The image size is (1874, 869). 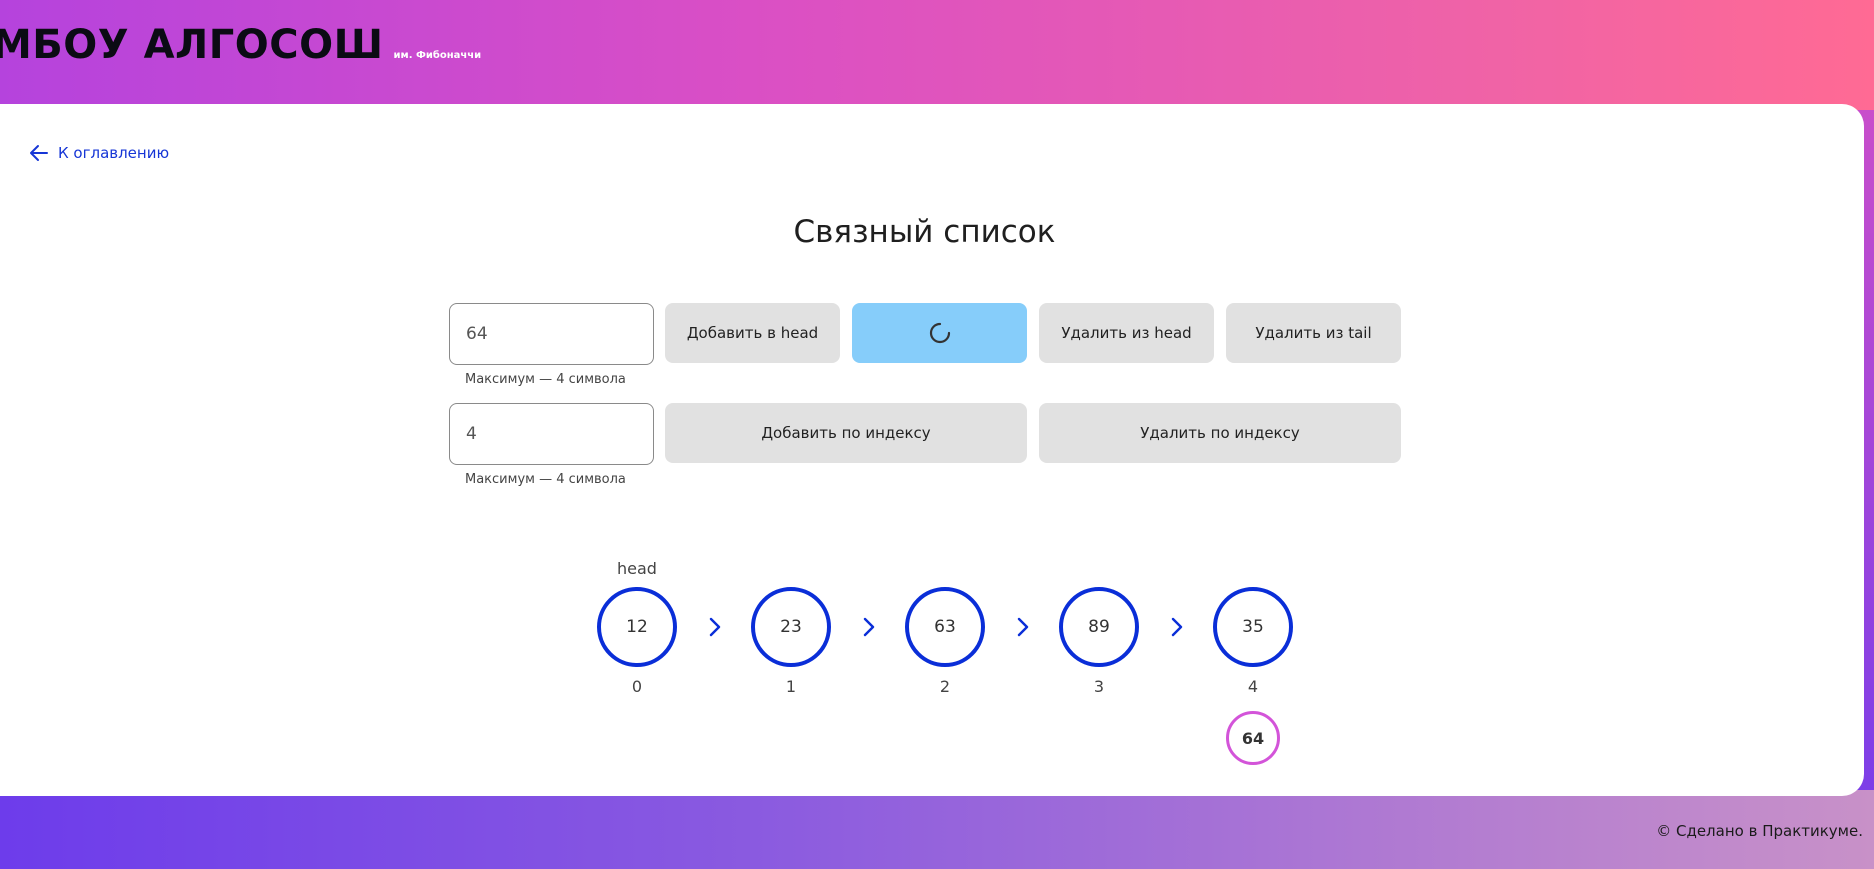 I want to click on brand-subtitle: им. Фибоначчи, so click(x=437, y=55).